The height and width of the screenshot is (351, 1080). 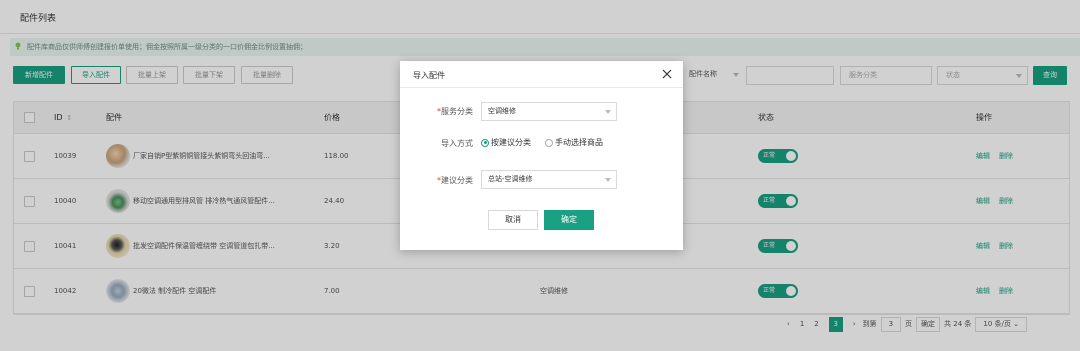 What do you see at coordinates (502, 111) in the screenshot?
I see `service-category-value: 空调维修` at bounding box center [502, 111].